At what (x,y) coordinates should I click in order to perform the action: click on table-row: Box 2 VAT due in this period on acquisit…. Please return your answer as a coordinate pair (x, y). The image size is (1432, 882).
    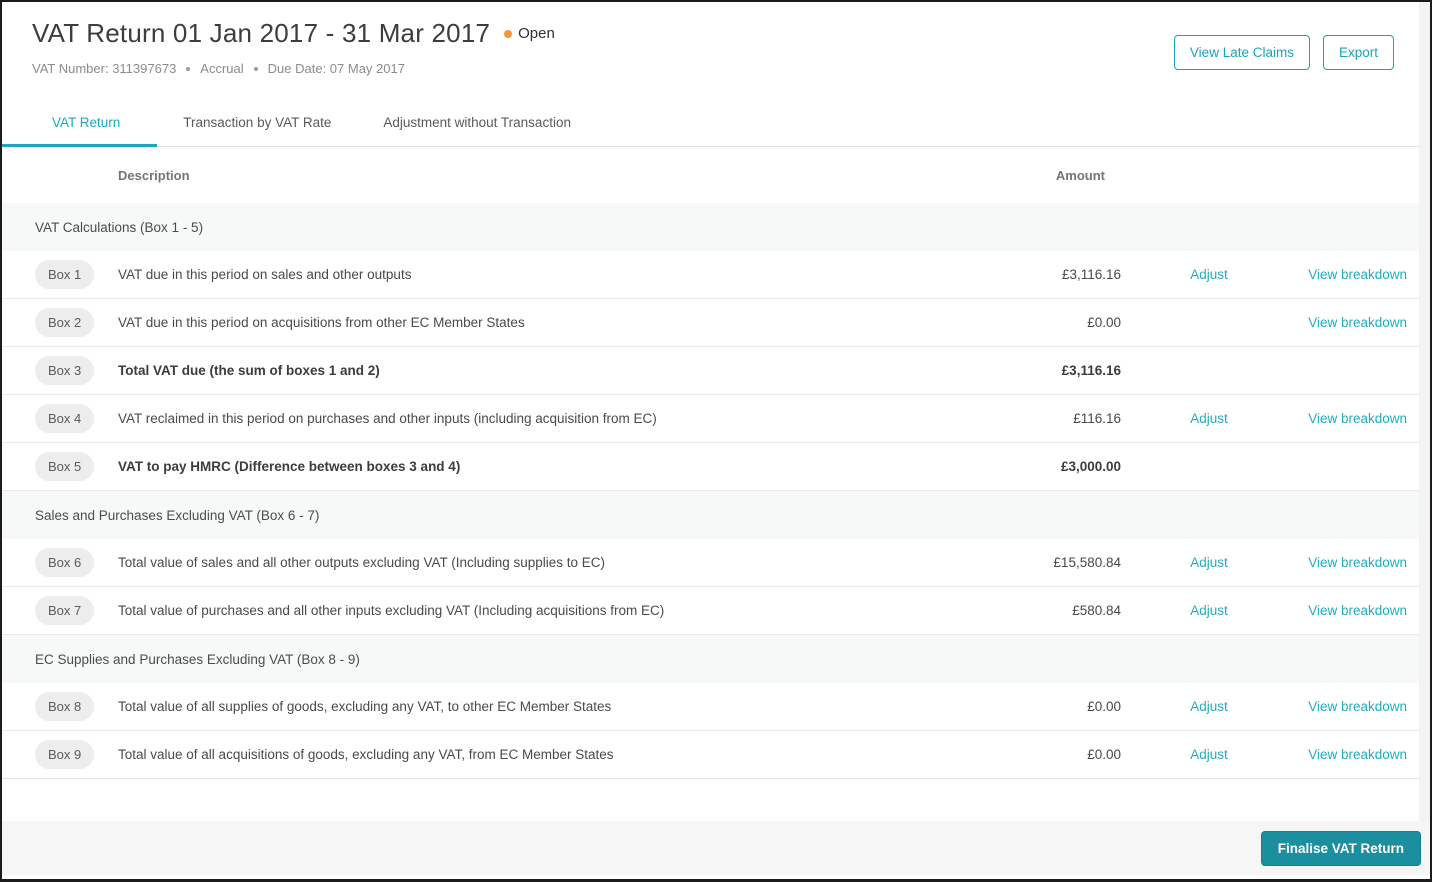
    Looking at the image, I should click on (716, 323).